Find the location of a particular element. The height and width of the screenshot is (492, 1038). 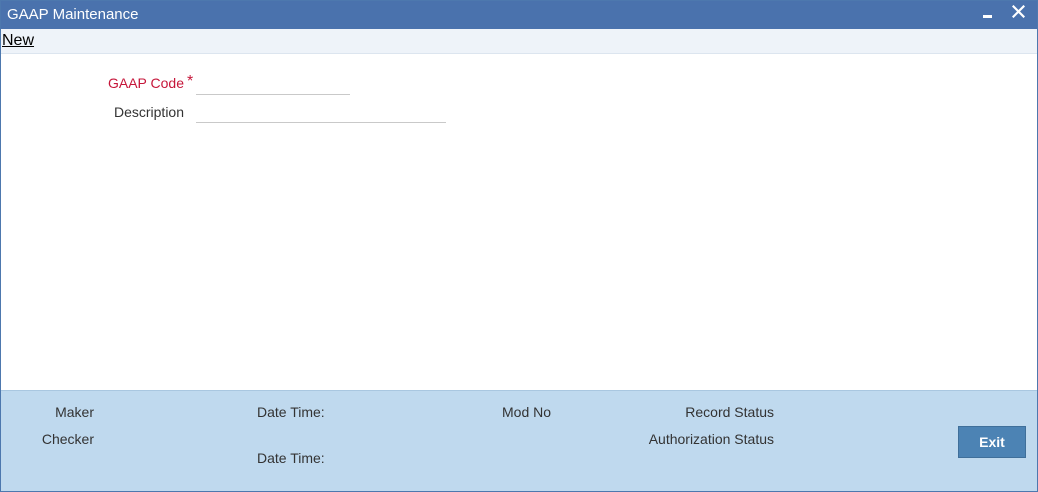

mod-no-label: Mod No is located at coordinates (527, 412).